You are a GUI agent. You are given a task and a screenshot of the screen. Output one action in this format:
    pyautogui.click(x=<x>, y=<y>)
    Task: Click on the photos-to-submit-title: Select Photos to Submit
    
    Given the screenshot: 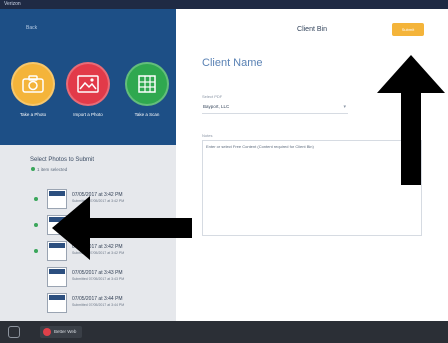 What is the action you would take?
    pyautogui.click(x=62, y=160)
    